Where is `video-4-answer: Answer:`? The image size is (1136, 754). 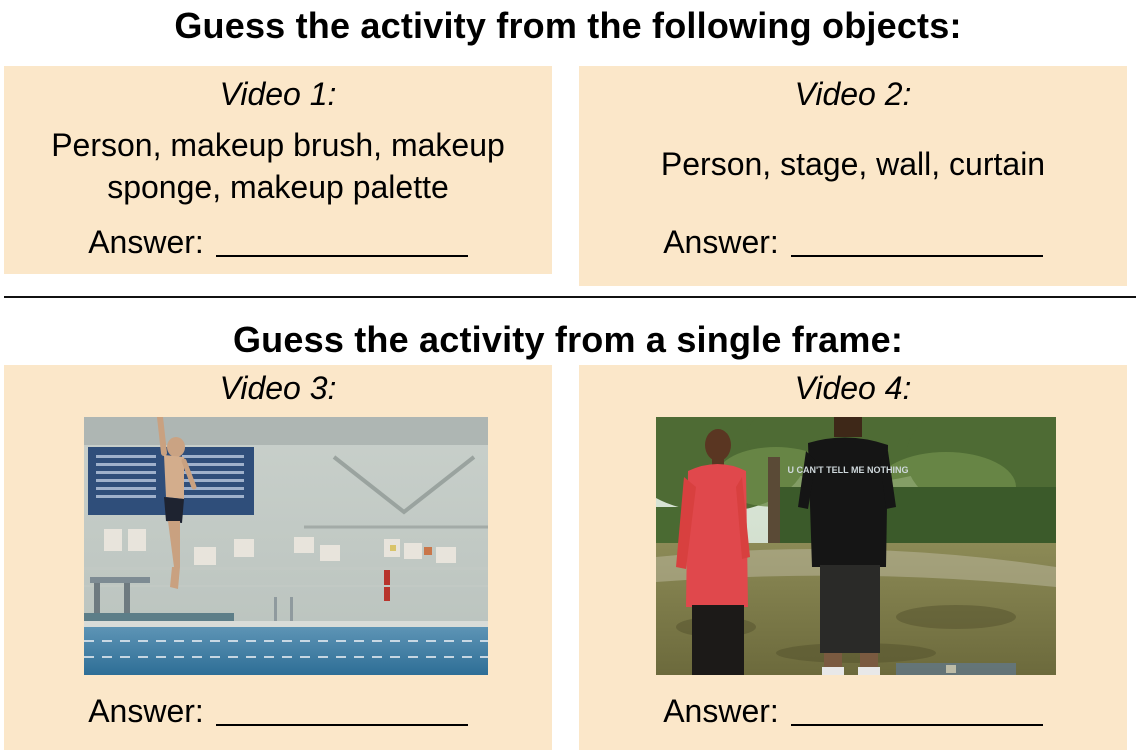 video-4-answer: Answer: is located at coordinates (853, 711).